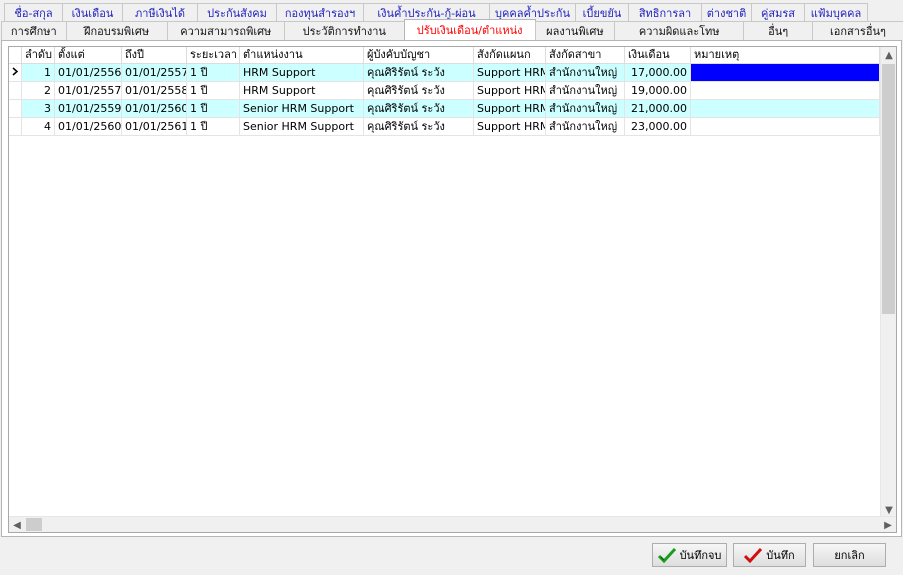 This screenshot has height=575, width=903. I want to click on tab-tabs_row2-5: ผลงานพิเศษ, so click(575, 30).